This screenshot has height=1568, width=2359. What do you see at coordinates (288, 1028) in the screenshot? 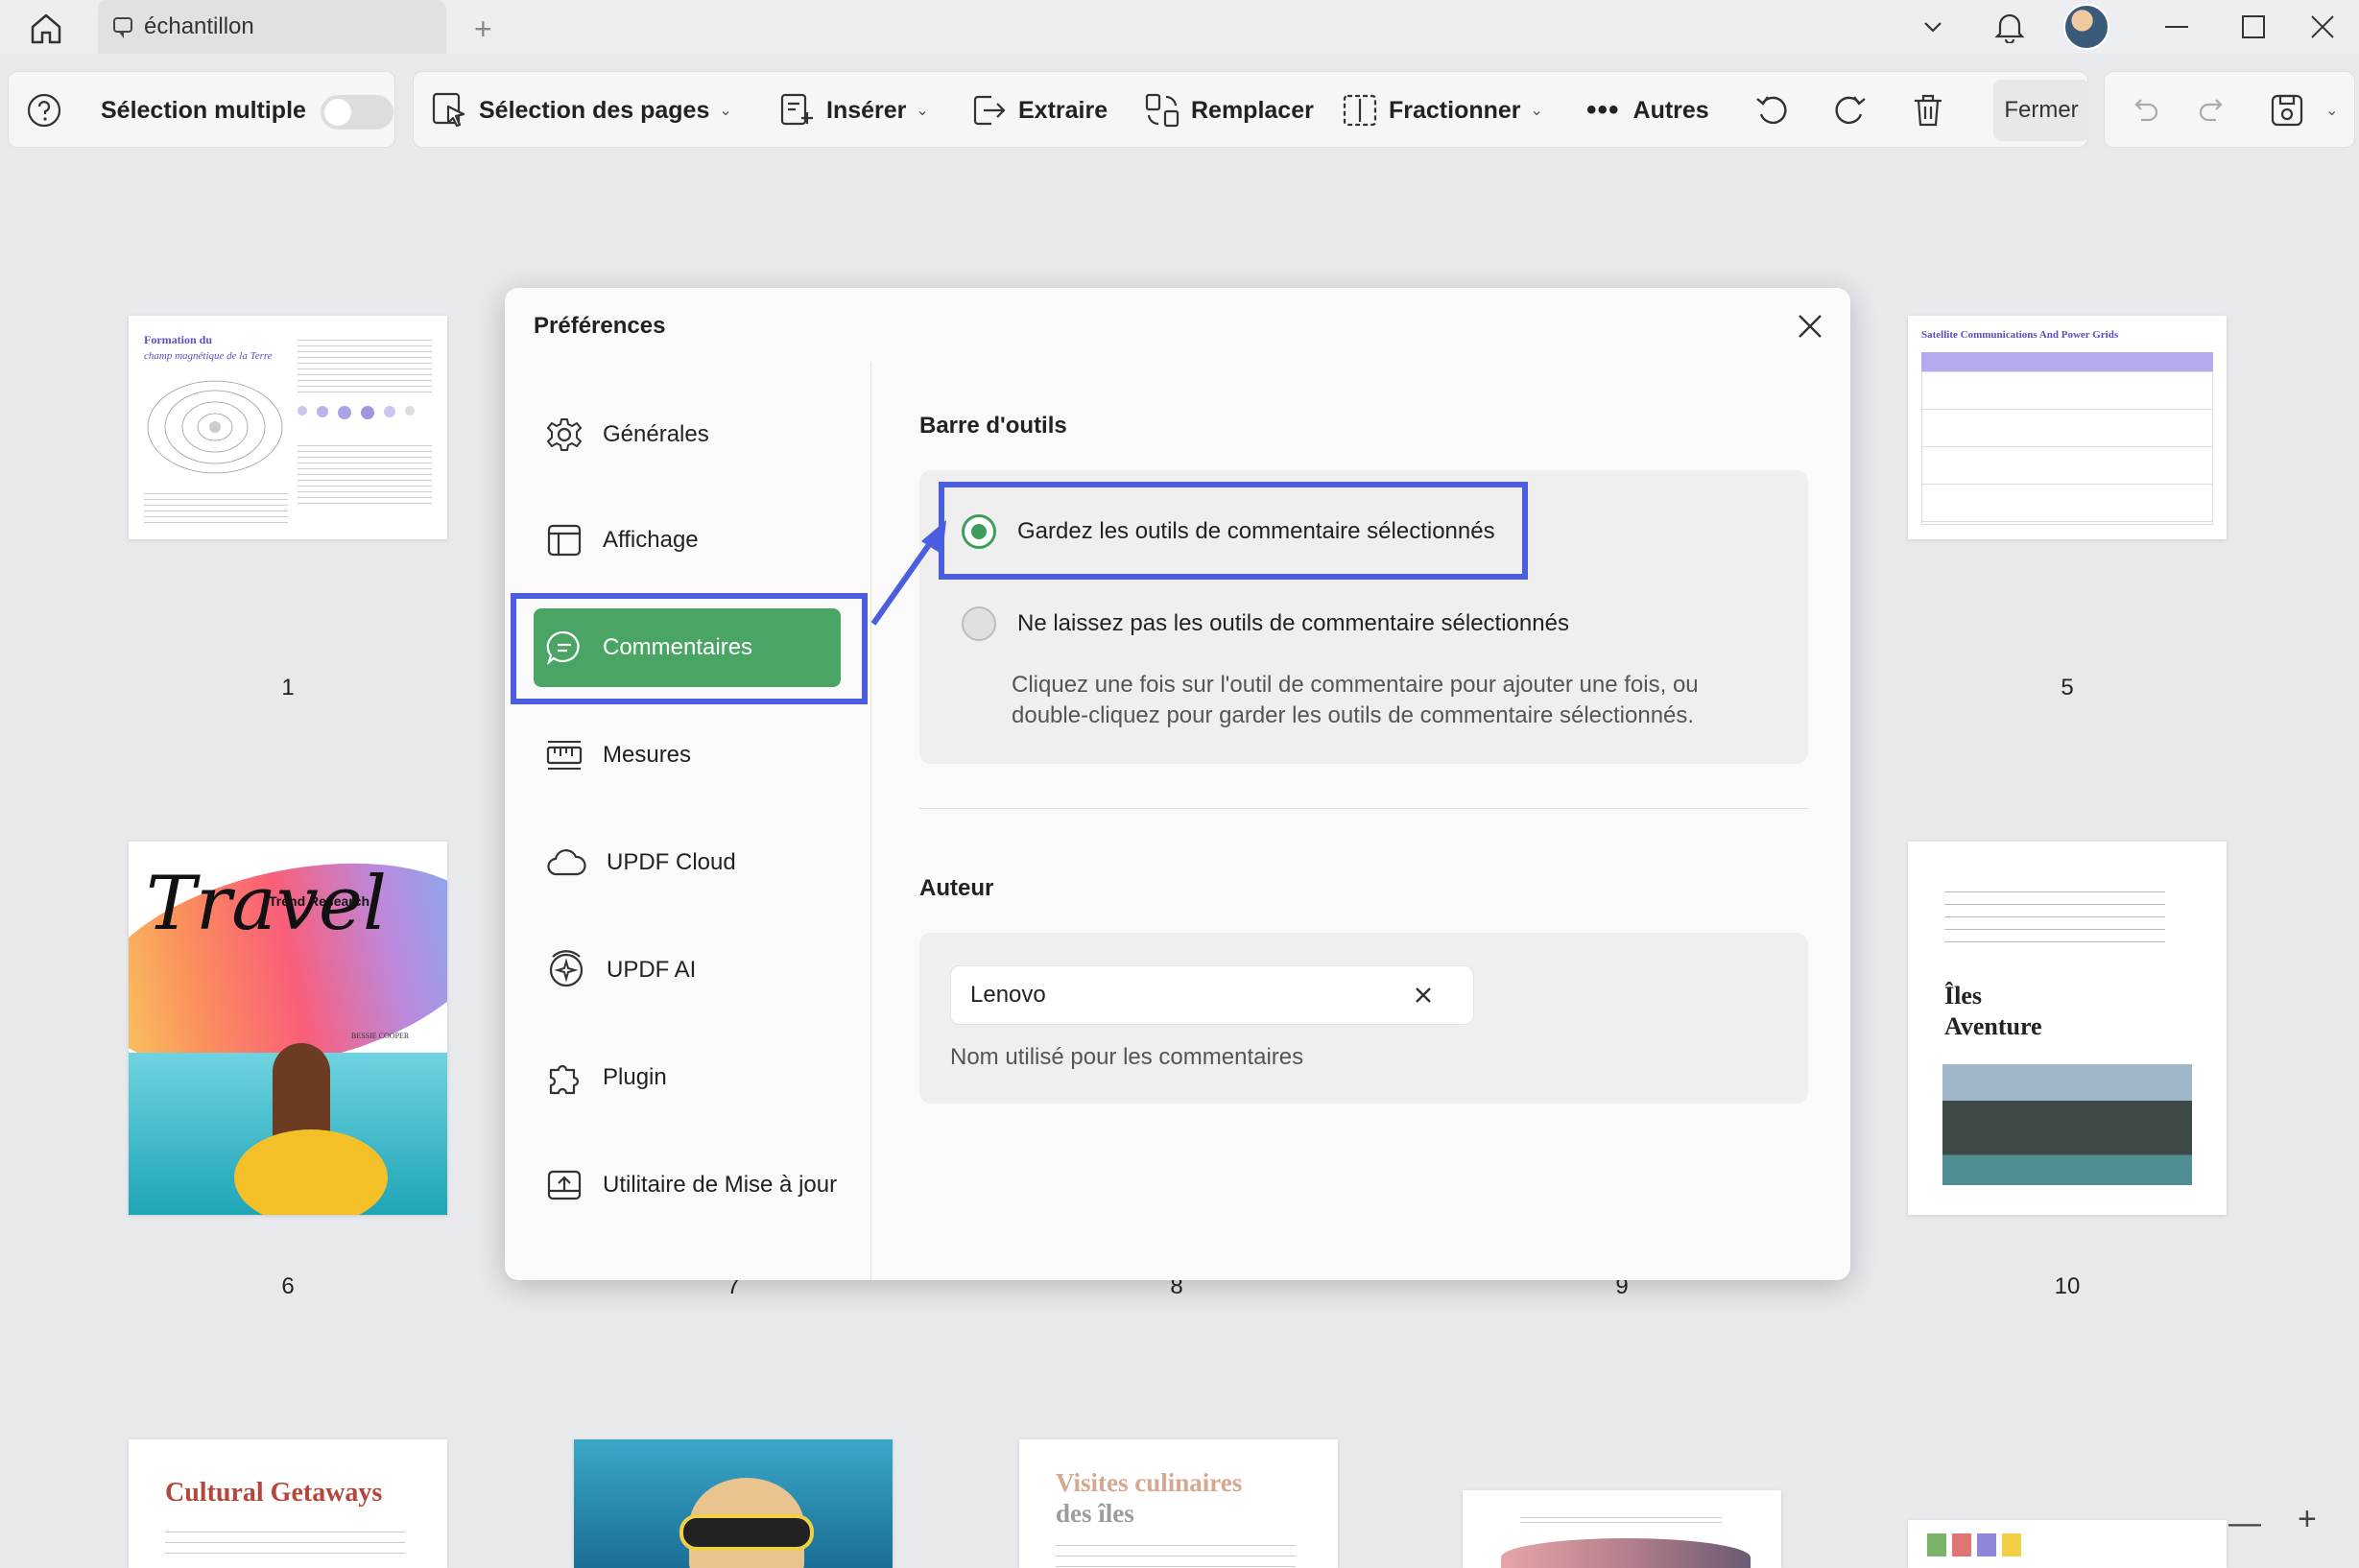
I see `page-thumbnail-6: Travel Trend Research BESSIE COOPER` at bounding box center [288, 1028].